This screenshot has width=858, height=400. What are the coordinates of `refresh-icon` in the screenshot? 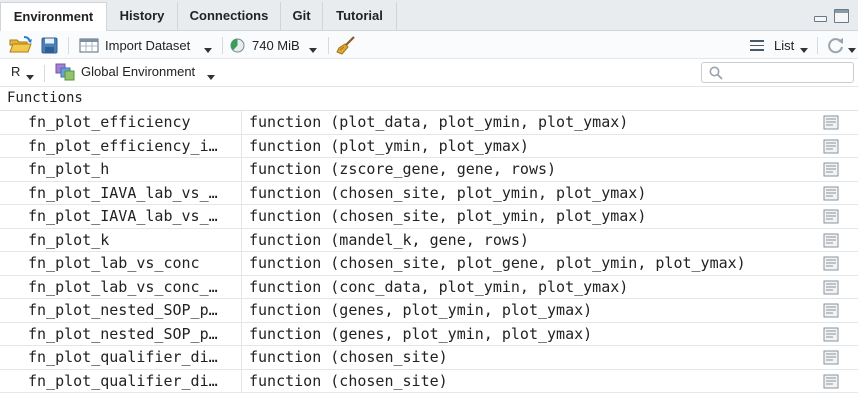 It's located at (835, 45).